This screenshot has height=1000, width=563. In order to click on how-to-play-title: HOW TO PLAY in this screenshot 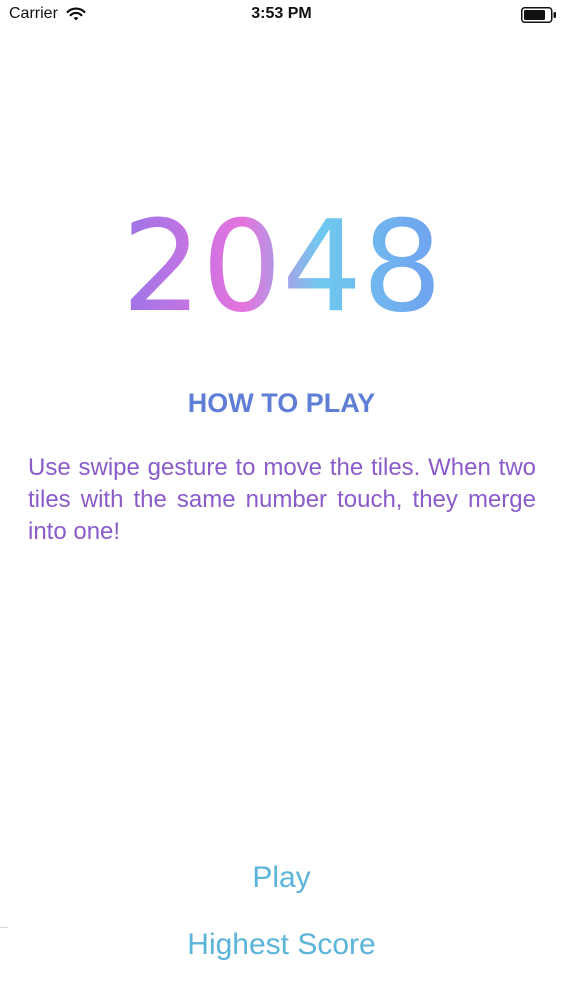, I will do `click(281, 403)`.